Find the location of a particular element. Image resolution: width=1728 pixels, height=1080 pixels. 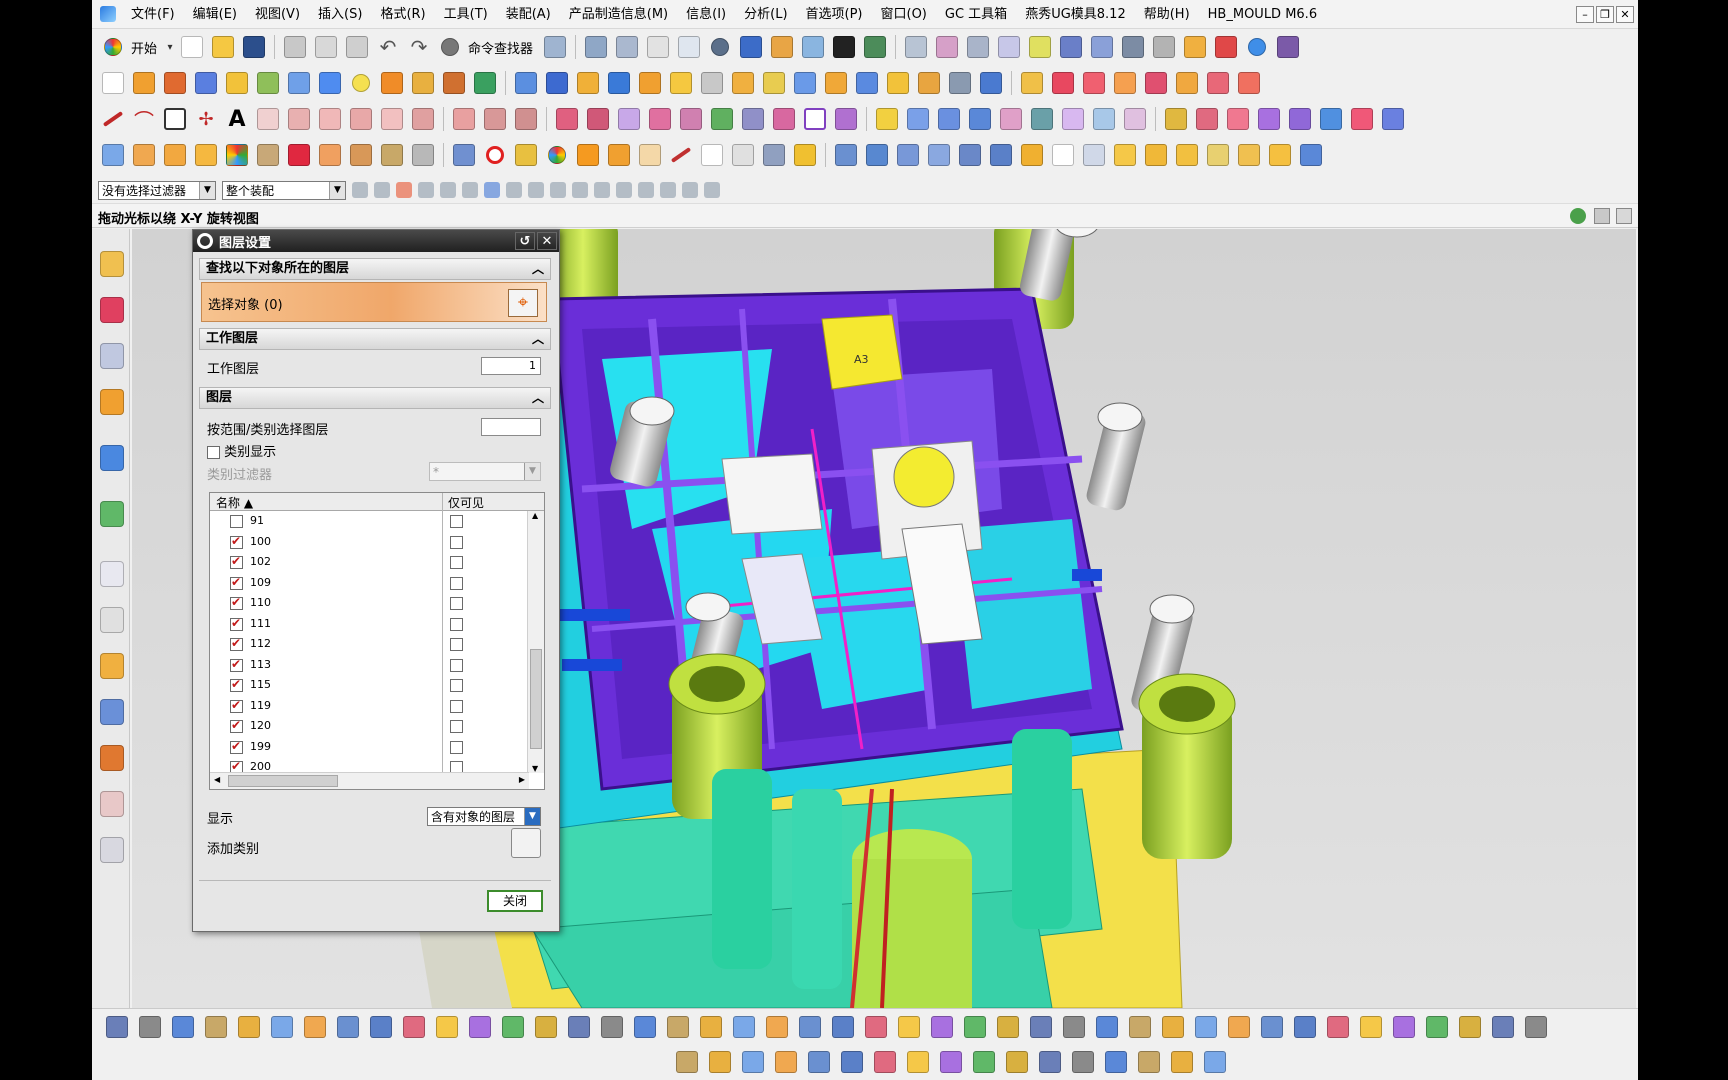

layer-row: 120 is located at coordinates (369, 726).